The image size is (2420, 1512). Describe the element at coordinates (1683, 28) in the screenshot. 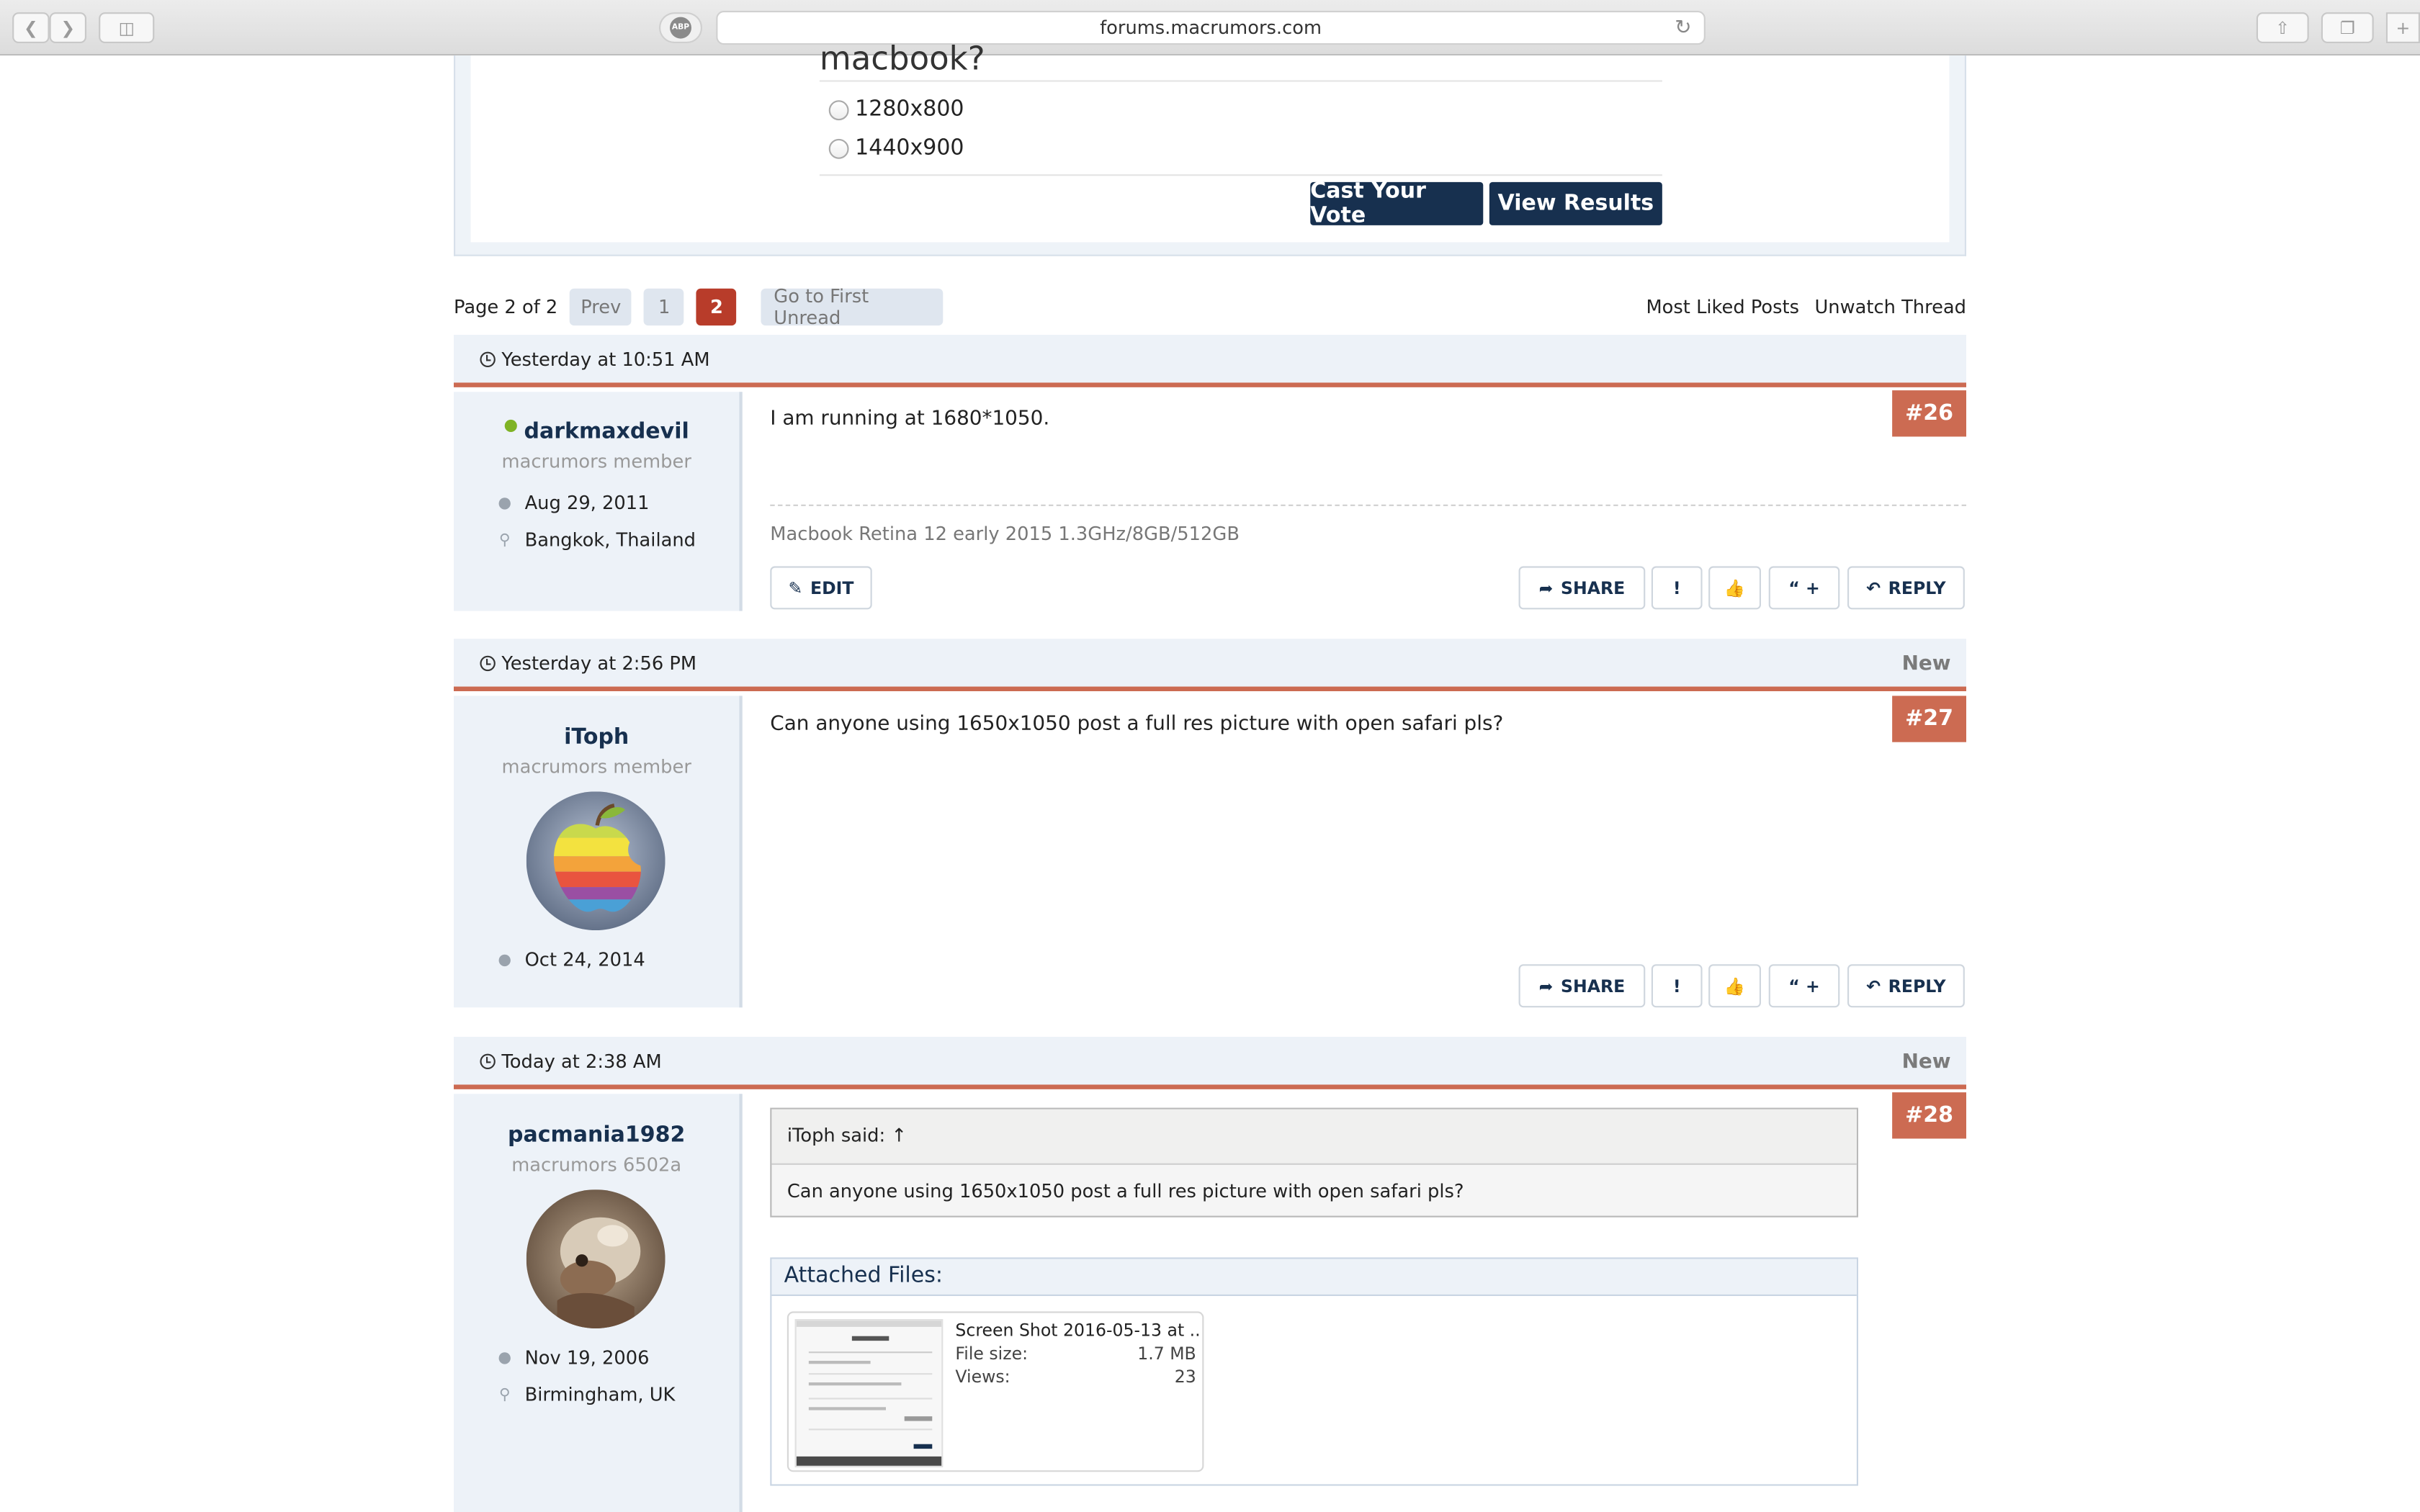

I see `reload-icon: ↻` at that location.